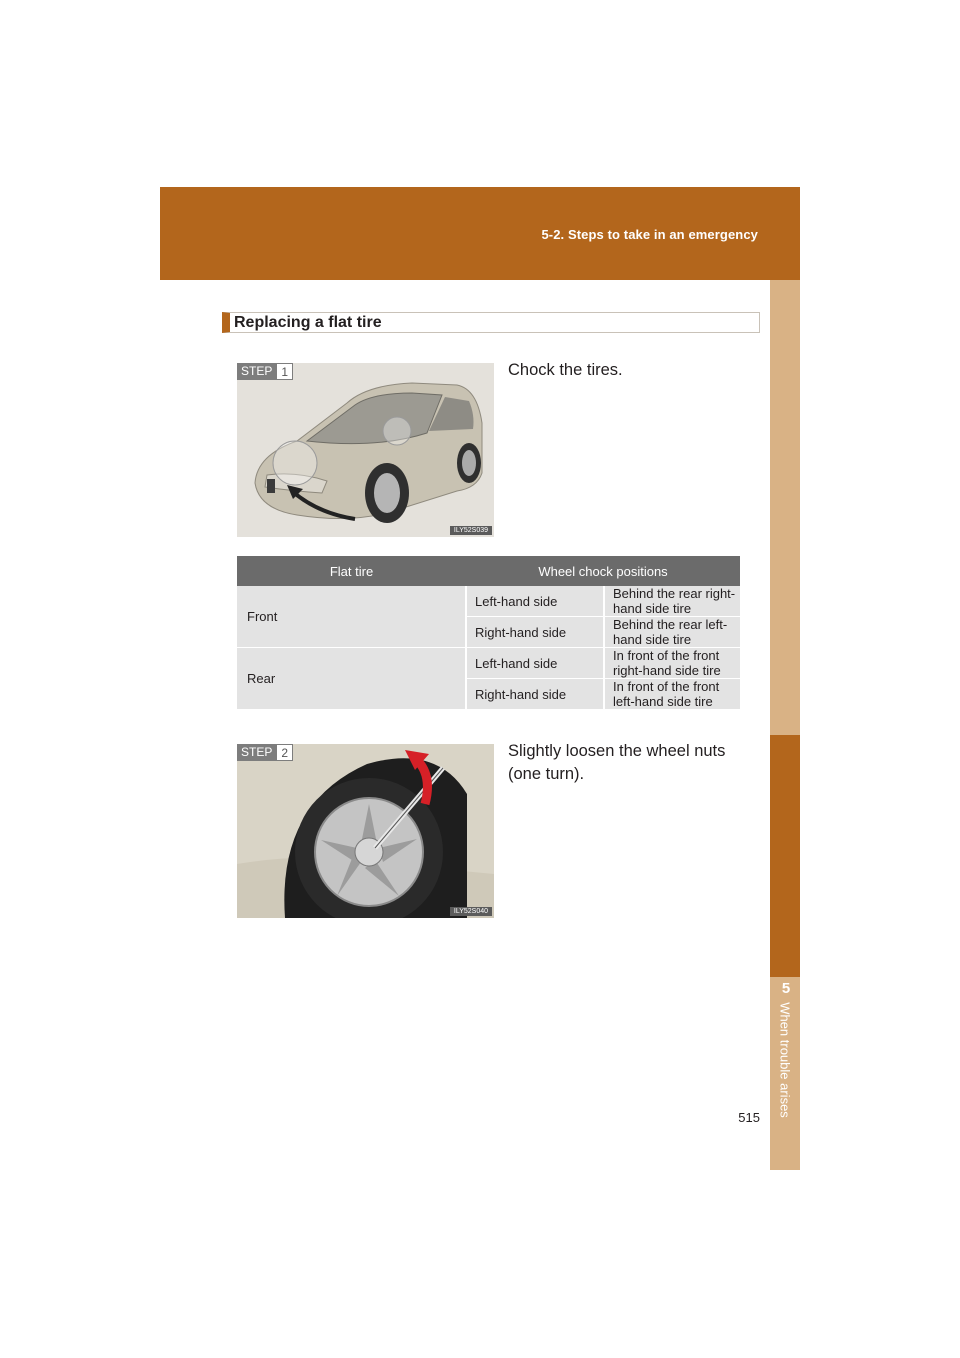 Image resolution: width=960 pixels, height=1358 pixels. I want to click on car-chock-illustration: STEP 1 ILY52S039, so click(365, 450).